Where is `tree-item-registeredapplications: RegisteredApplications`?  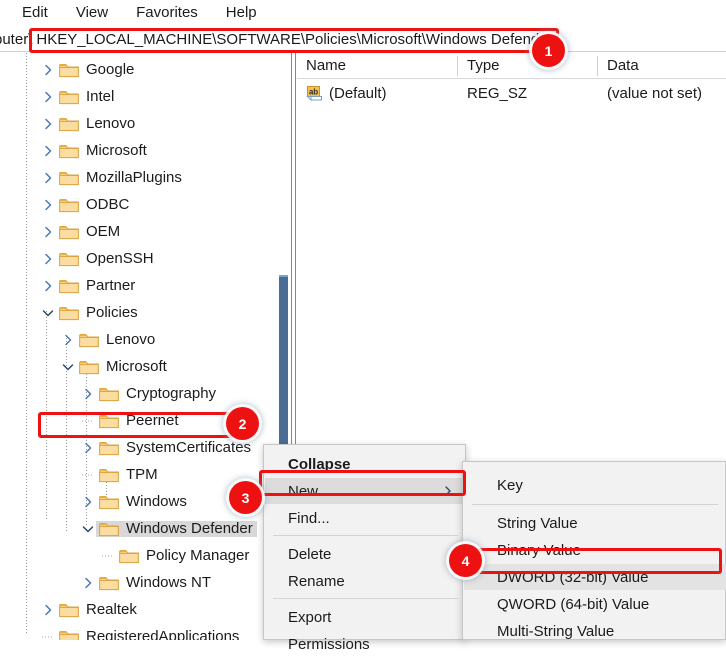 tree-item-registeredapplications: RegisteredApplications is located at coordinates (141, 631).